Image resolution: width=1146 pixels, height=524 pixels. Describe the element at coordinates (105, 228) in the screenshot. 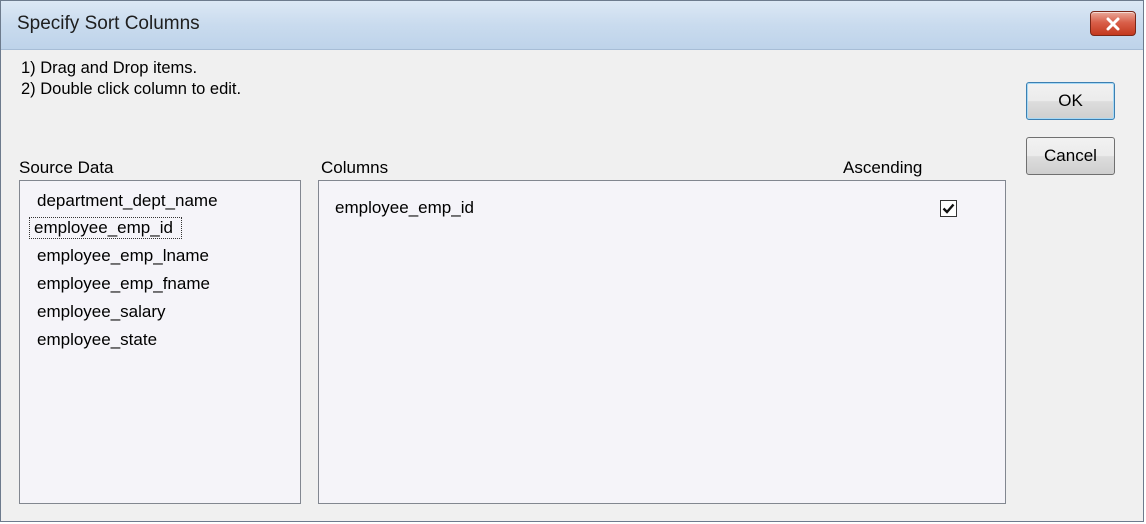

I see `list-item: employee_emp_id` at that location.